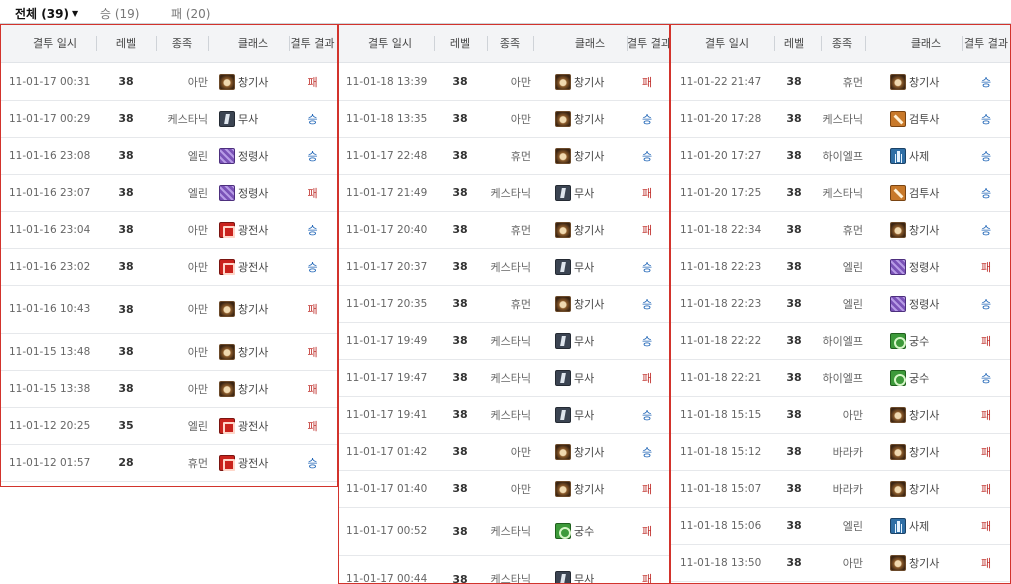  I want to click on table-row: 11-01-20 17:27 38 하이엘프 사제 승, so click(840, 156).